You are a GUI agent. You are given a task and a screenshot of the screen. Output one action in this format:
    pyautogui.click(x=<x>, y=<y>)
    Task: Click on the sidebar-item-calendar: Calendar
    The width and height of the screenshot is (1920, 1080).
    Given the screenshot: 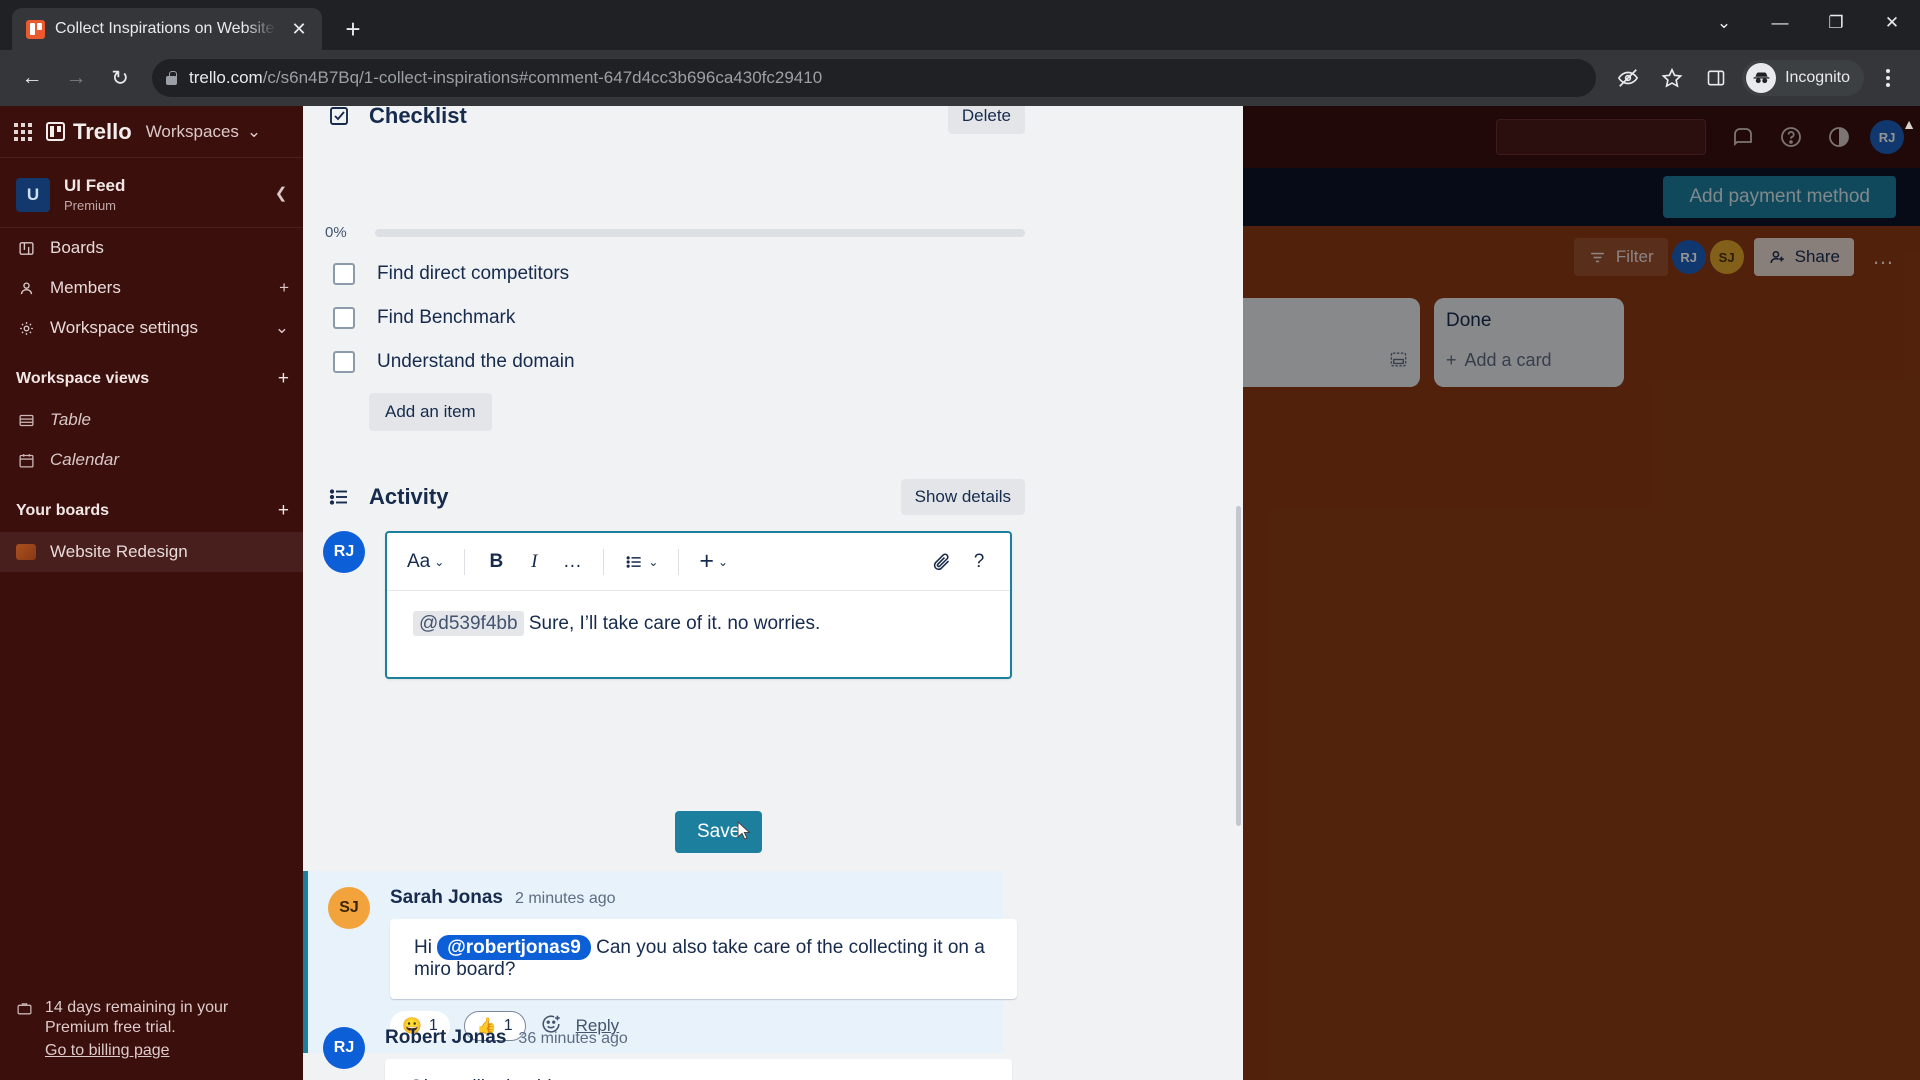 What is the action you would take?
    pyautogui.click(x=151, y=460)
    